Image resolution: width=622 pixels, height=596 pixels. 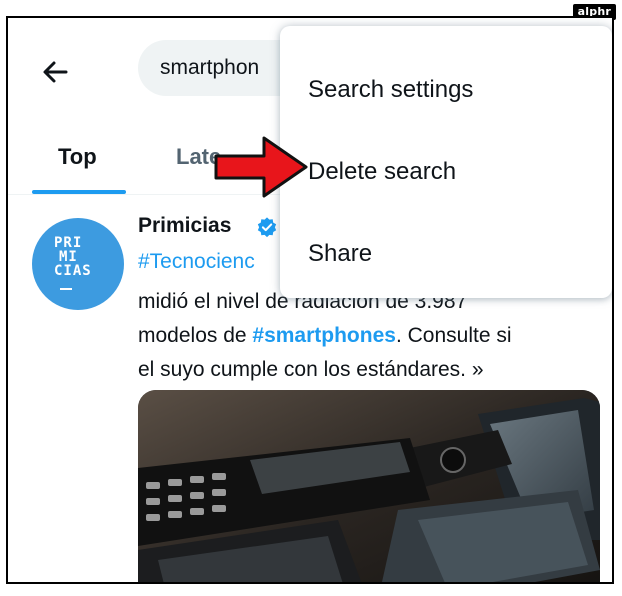 I want to click on tweet-text-line: el suyo cumple con los estándares. », so click(x=311, y=369).